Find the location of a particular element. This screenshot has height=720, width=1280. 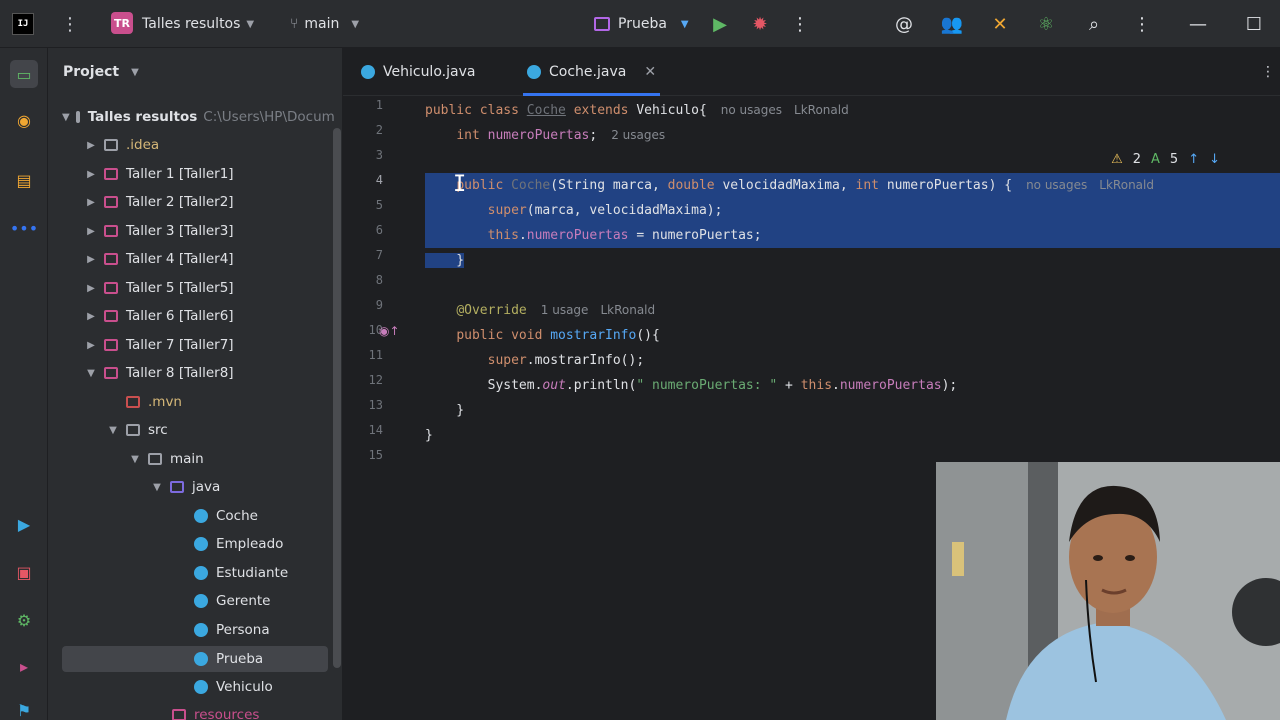

line-number: 15 is located at coordinates (375, 455).